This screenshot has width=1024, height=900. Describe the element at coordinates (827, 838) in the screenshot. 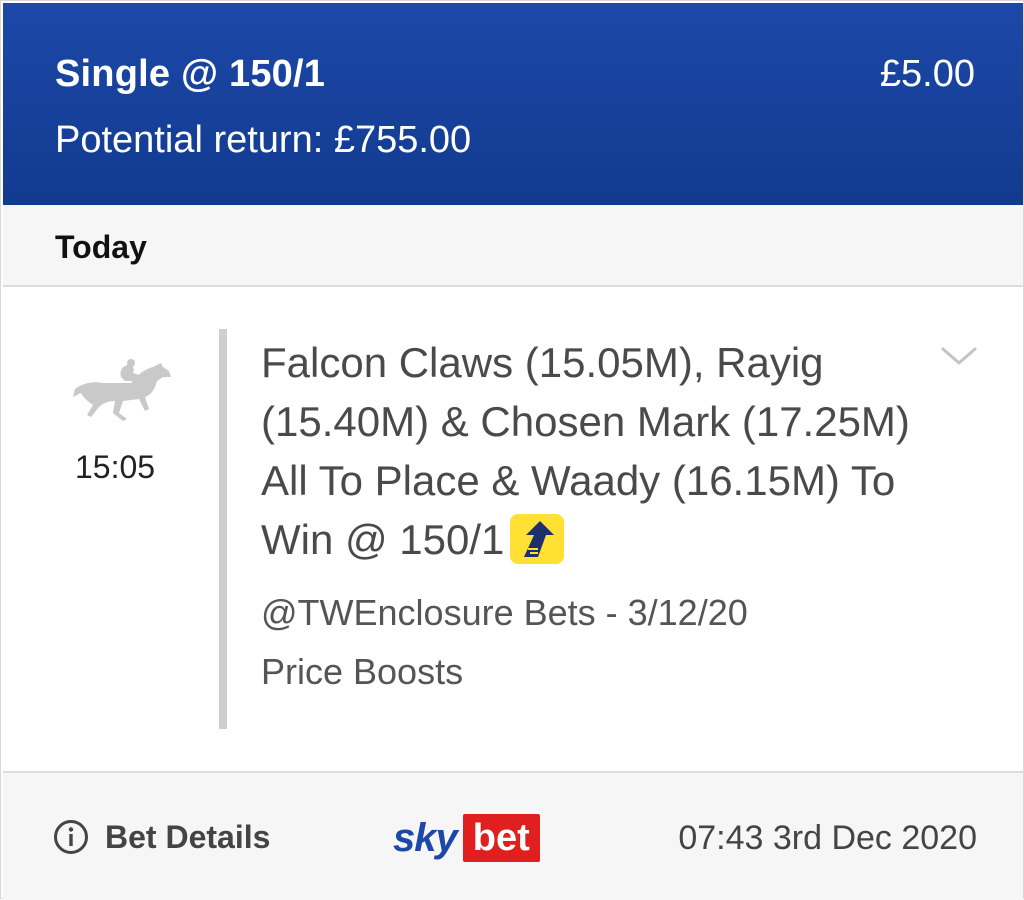

I see `bet-placed-timestamp: 07:43 3rd Dec 2020` at that location.